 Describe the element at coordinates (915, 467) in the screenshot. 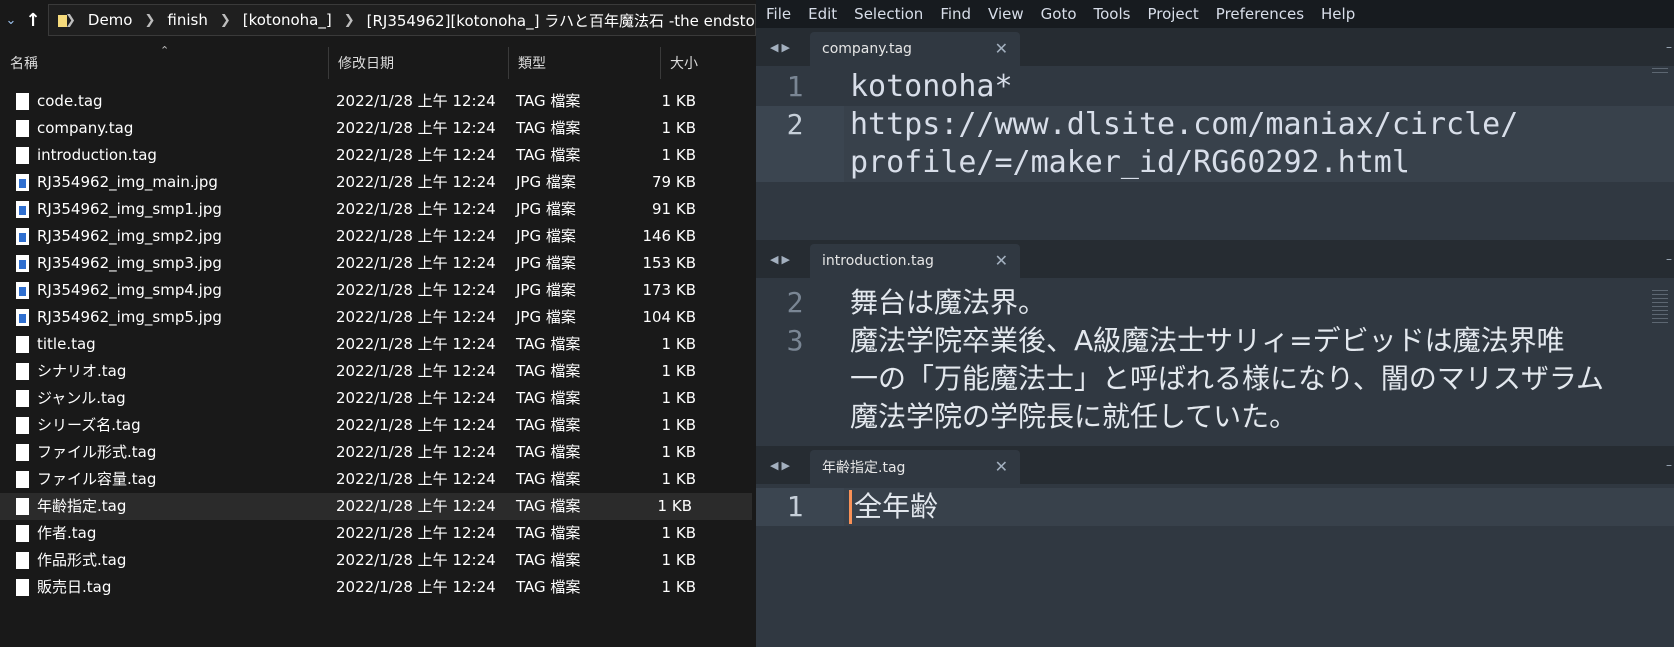

I see `tab-age-rating: 年齢指定.tag ✕` at that location.